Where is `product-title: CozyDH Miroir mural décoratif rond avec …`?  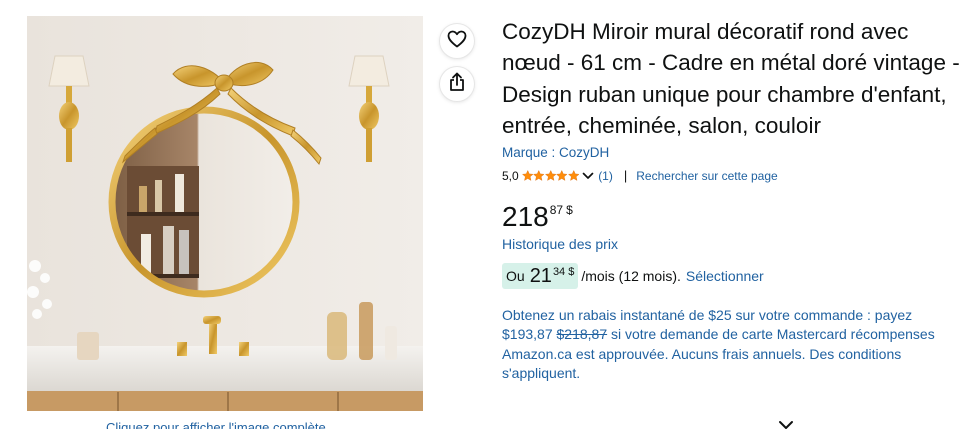 product-title: CozyDH Miroir mural décoratif rond avec … is located at coordinates (731, 79).